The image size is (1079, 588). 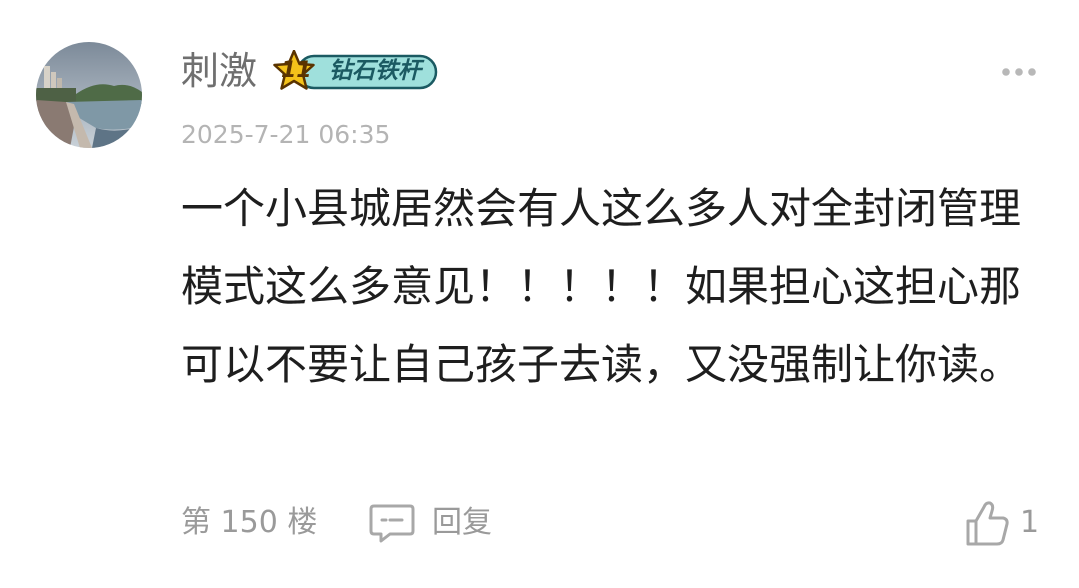 What do you see at coordinates (430, 523) in the screenshot?
I see `reply-button: 回复` at bounding box center [430, 523].